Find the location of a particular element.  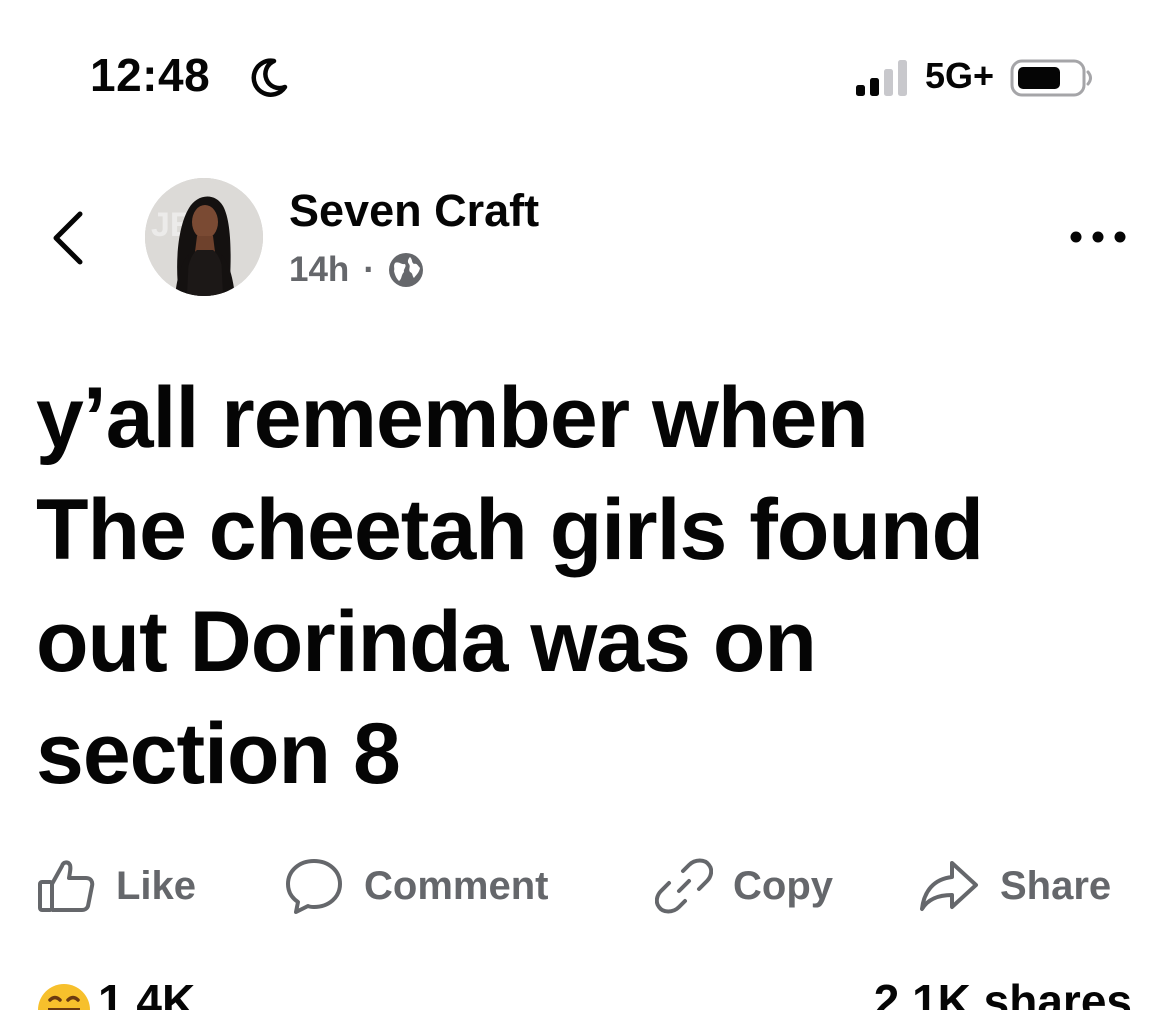

comment-label: Comment is located at coordinates (456, 885).